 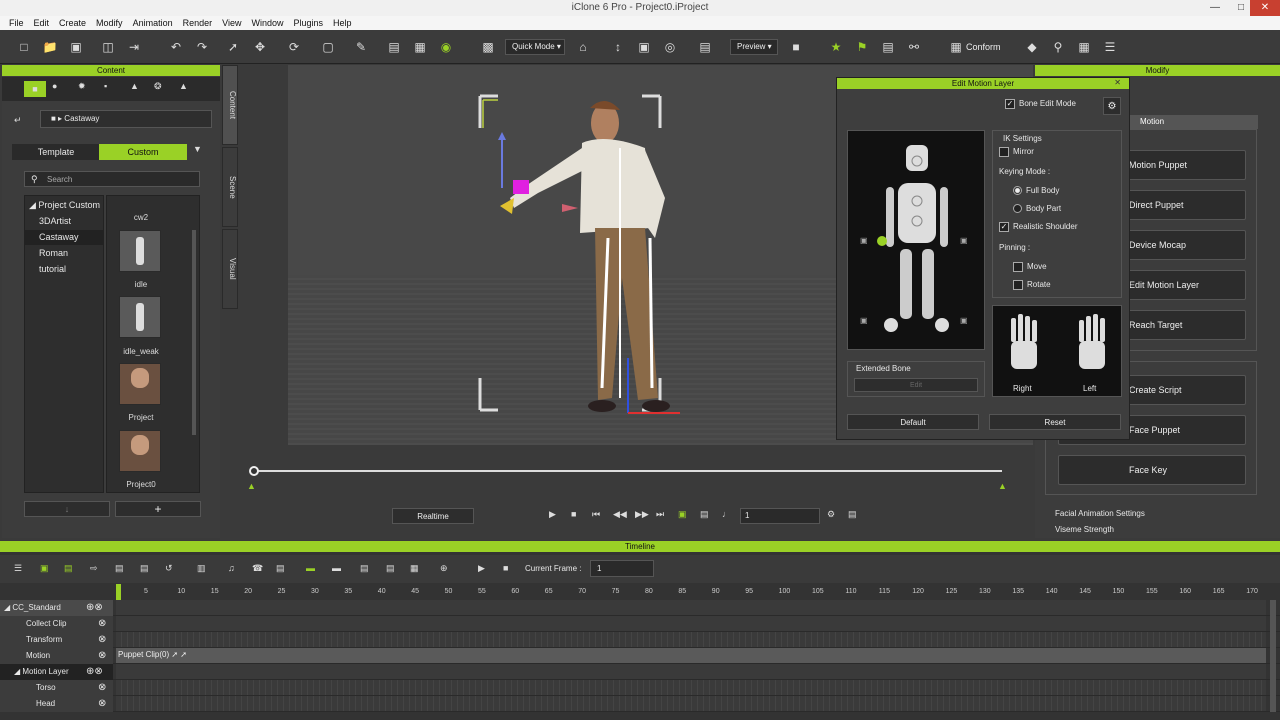 What do you see at coordinates (140, 317) in the screenshot?
I see `thumb-idle-weak` at bounding box center [140, 317].